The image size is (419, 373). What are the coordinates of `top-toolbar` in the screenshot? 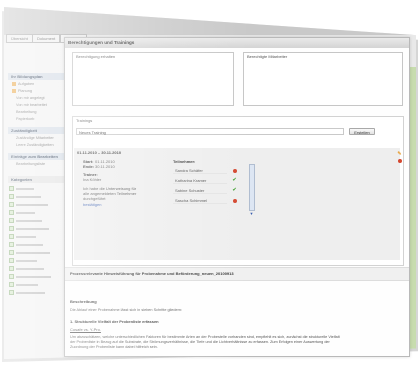 It's located at (210, 21).